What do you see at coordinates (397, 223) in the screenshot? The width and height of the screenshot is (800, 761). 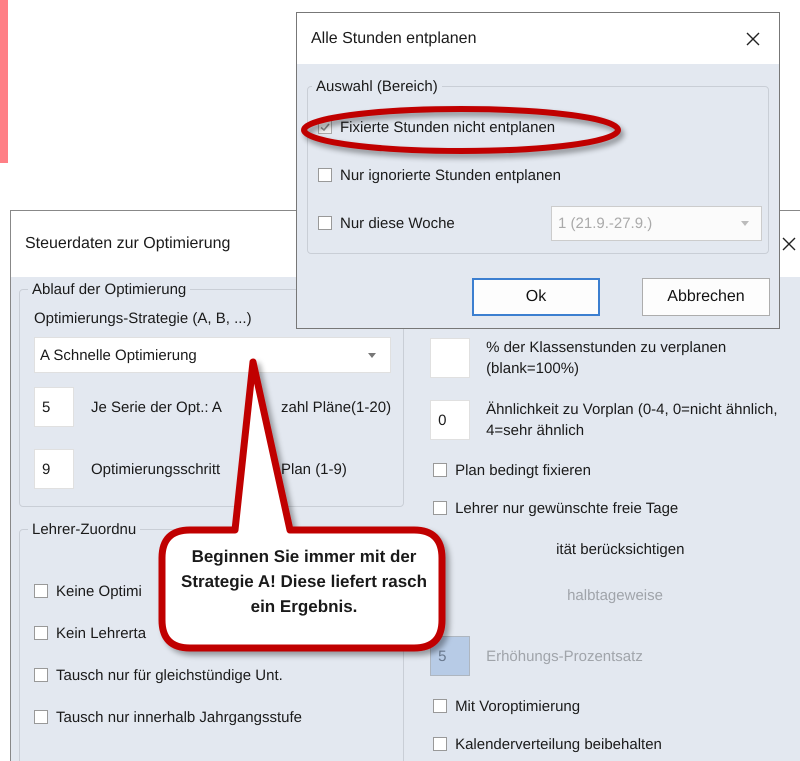 I see `checkbox-label: Nur diese Woche` at bounding box center [397, 223].